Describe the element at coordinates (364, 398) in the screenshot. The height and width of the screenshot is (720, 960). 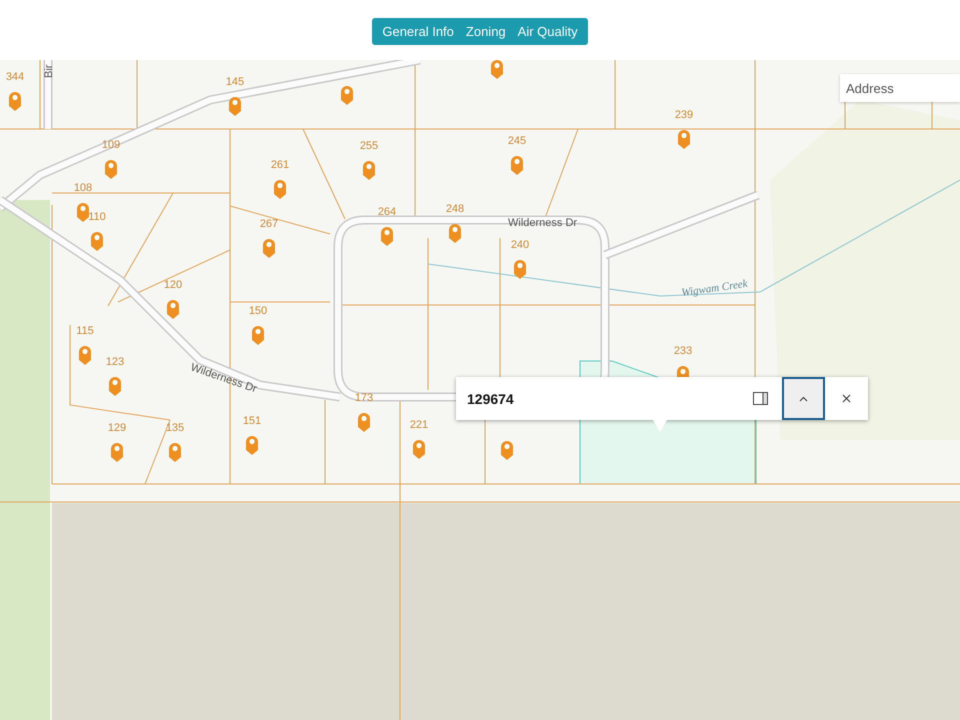
I see `parcel-number: 173` at that location.